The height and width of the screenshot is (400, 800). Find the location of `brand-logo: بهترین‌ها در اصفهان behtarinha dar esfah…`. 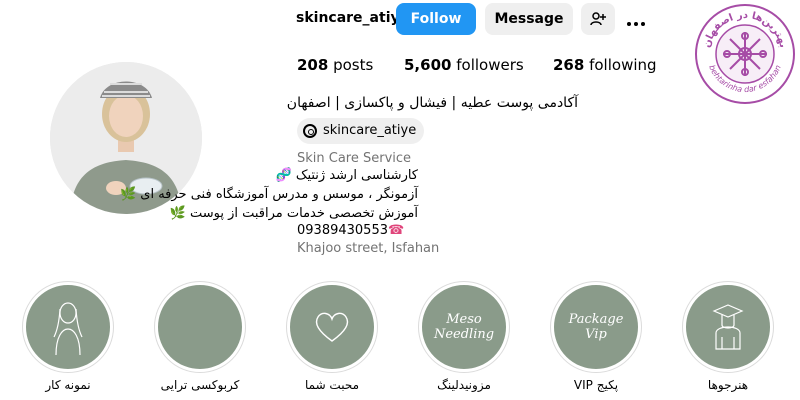

brand-logo: بهترین‌ها در اصفهان behtarinha dar esfah… is located at coordinates (745, 54).